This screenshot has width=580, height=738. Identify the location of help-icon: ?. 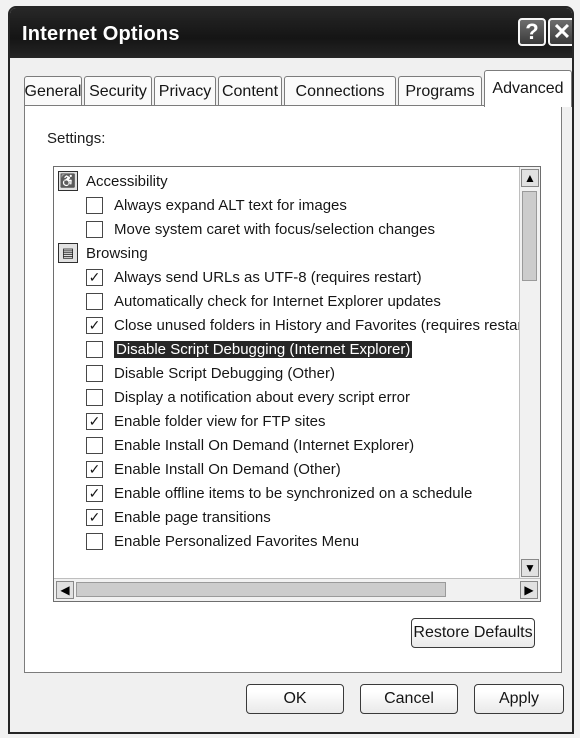
(532, 31).